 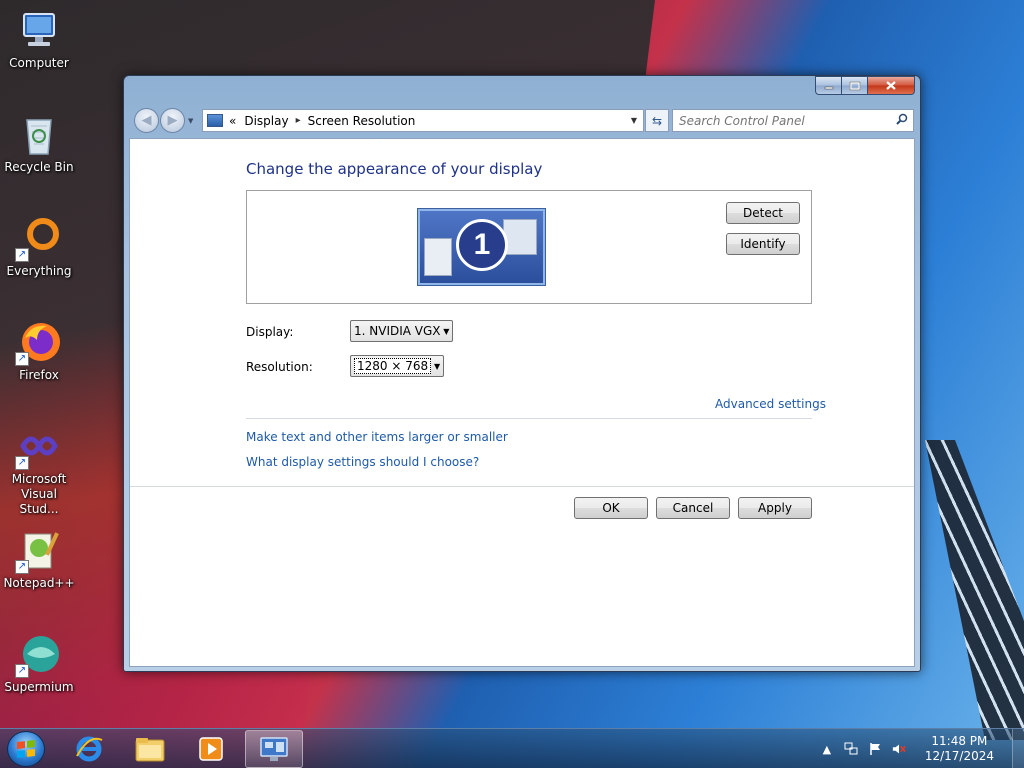 I want to click on folder-icon, so click(x=150, y=750).